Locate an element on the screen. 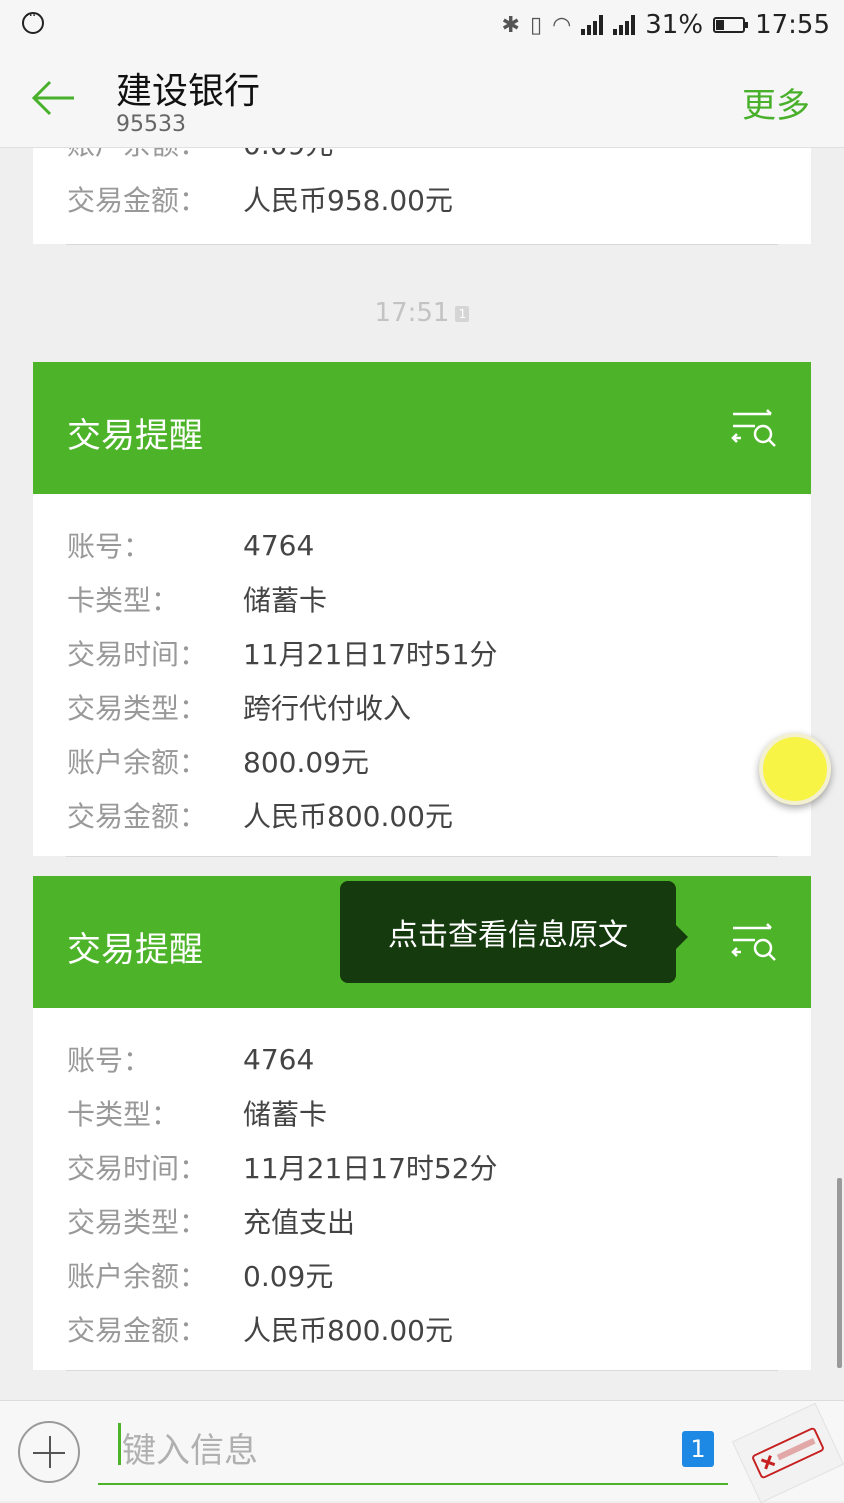 This screenshot has height=1503, width=844. message-composer: 键入信息 1 is located at coordinates (422, 1451).